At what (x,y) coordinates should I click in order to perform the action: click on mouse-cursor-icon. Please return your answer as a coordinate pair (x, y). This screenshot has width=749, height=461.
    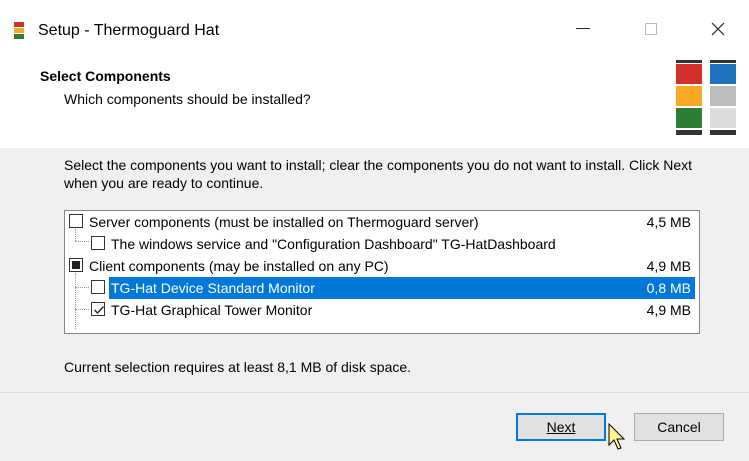
    Looking at the image, I should click on (617, 436).